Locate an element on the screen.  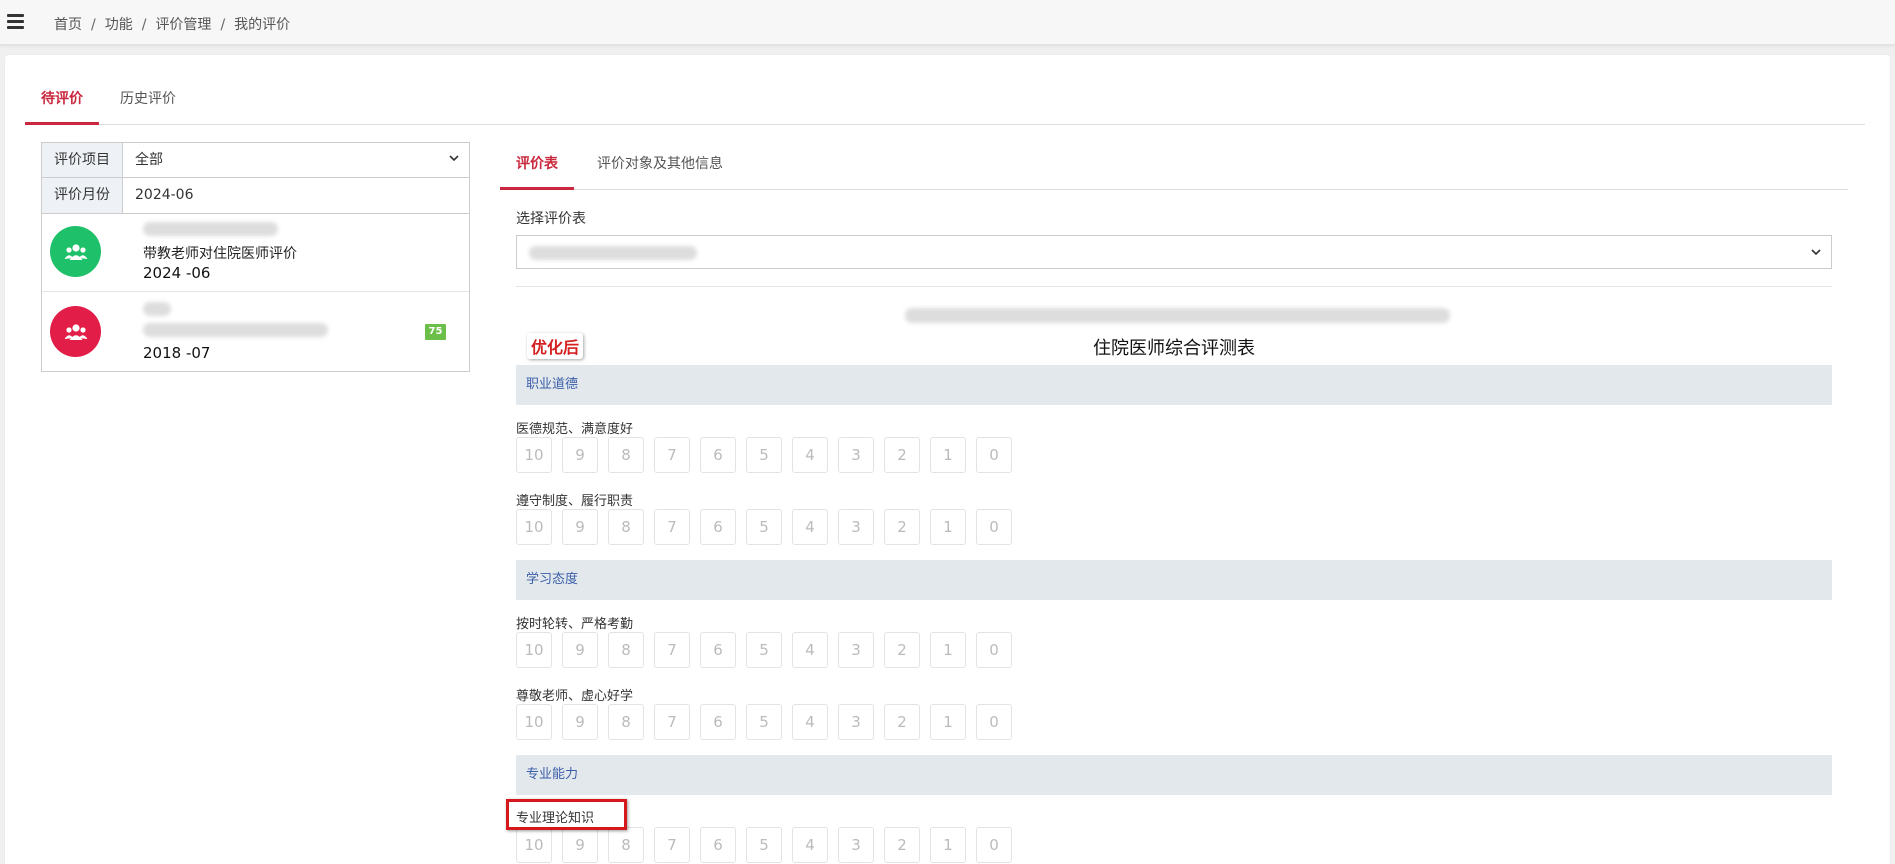
question-label: 尊敬老师、虚心好学 is located at coordinates (575, 696).